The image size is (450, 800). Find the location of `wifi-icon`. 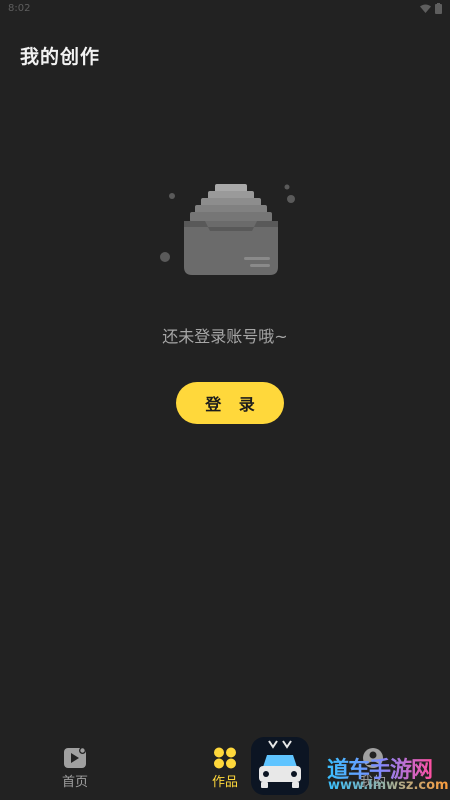

wifi-icon is located at coordinates (425, 8).